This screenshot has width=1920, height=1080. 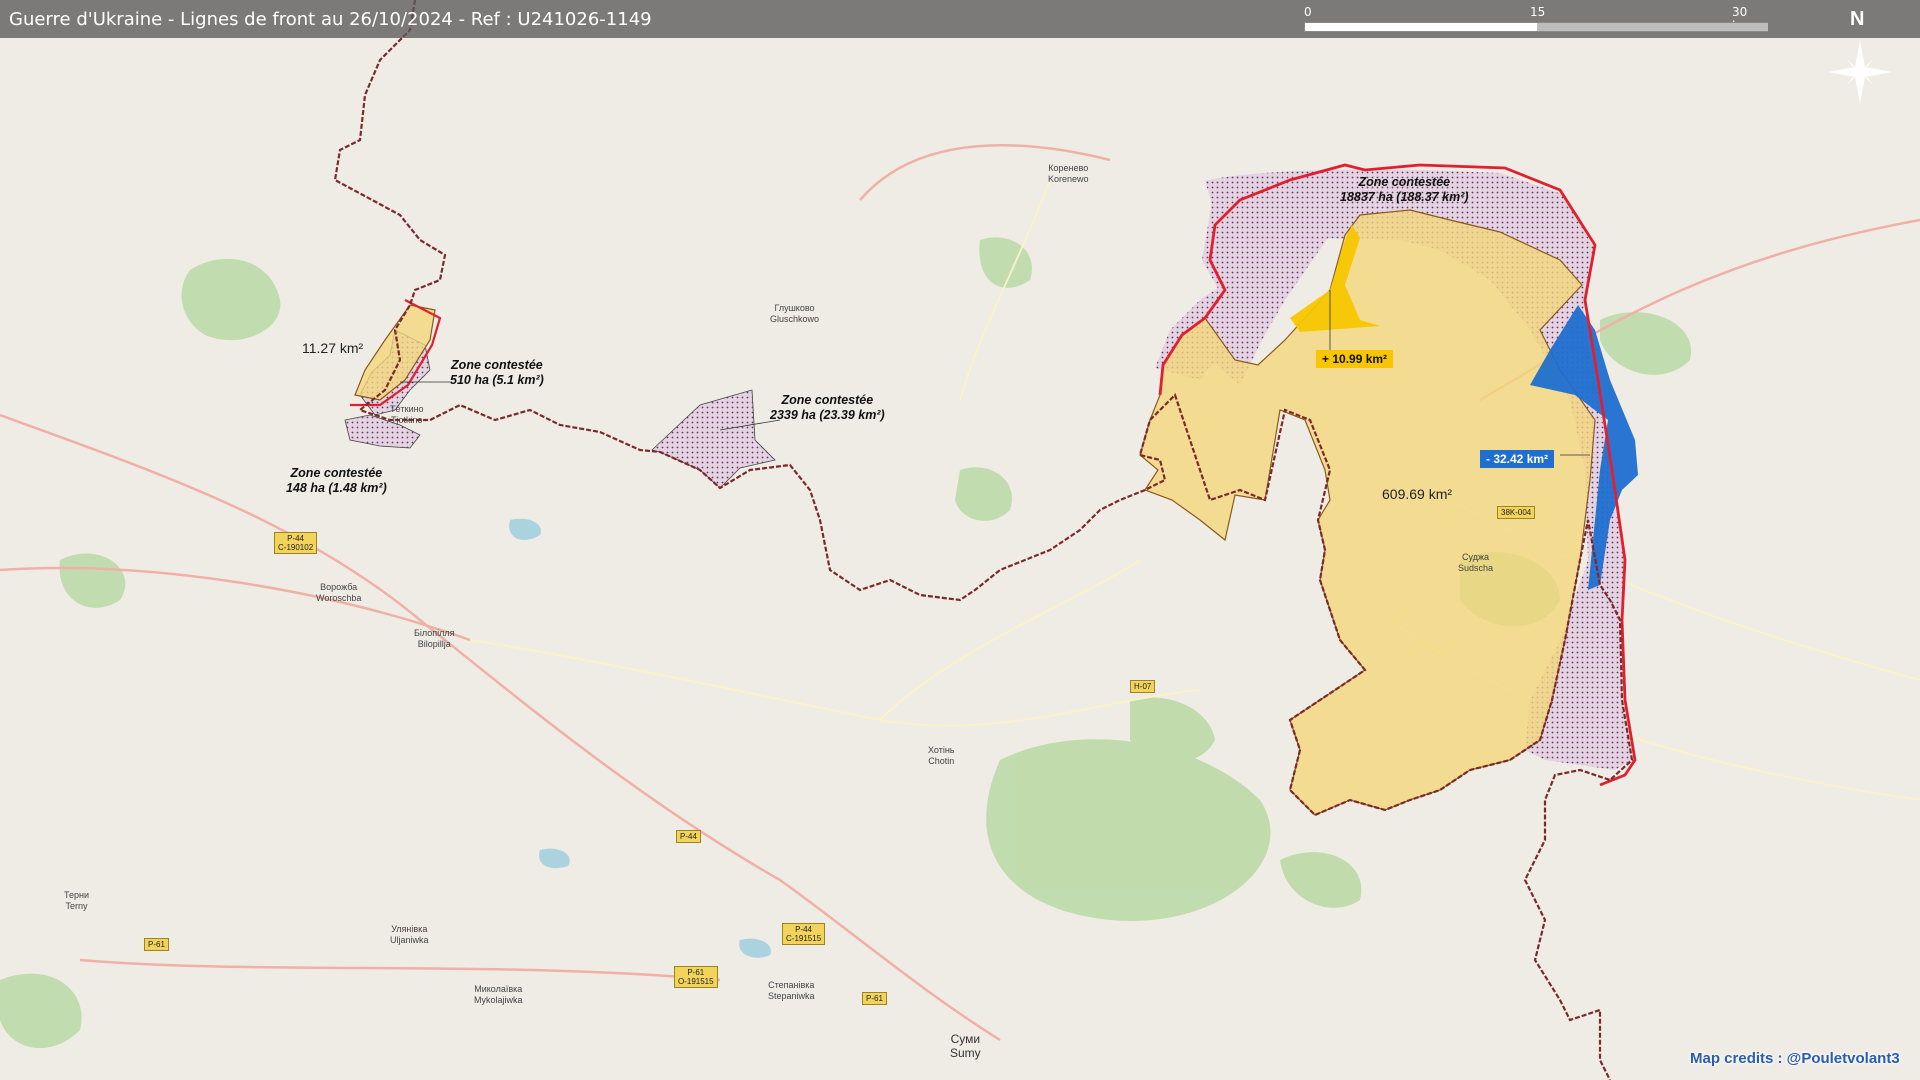 What do you see at coordinates (1795, 1058) in the screenshot?
I see `map-credits: Map credits : @Pouletvolant3` at bounding box center [1795, 1058].